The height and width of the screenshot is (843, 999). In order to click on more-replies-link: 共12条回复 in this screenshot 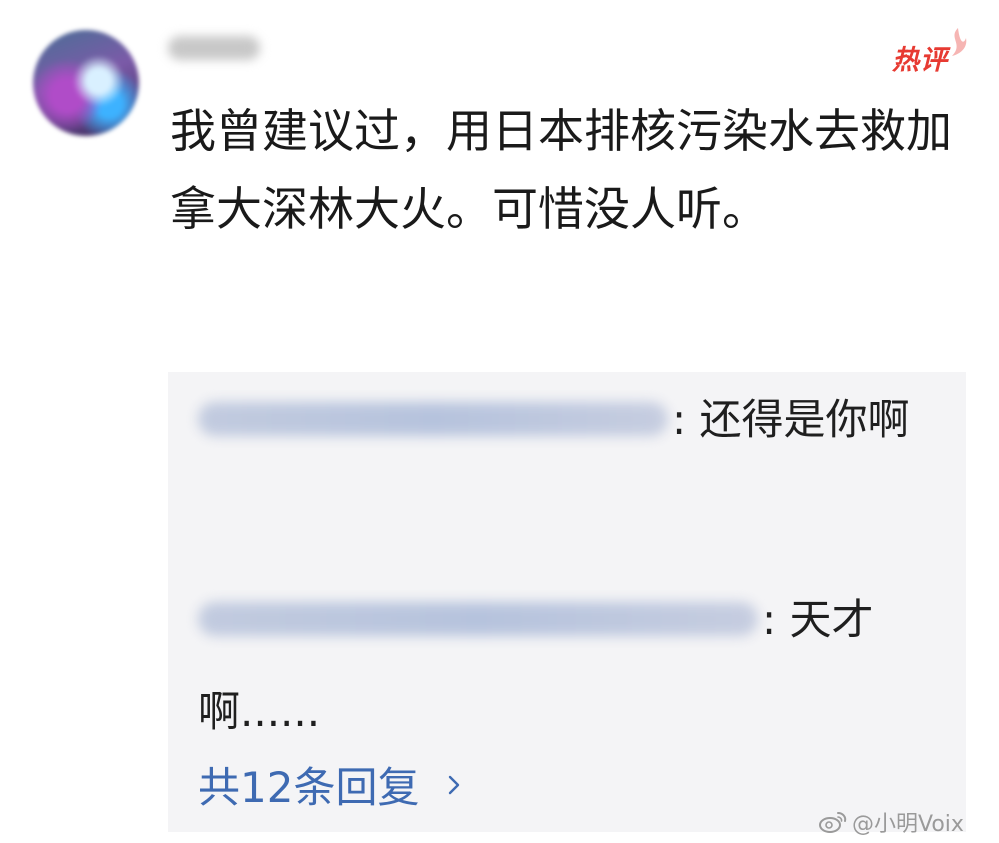, I will do `click(332, 784)`.